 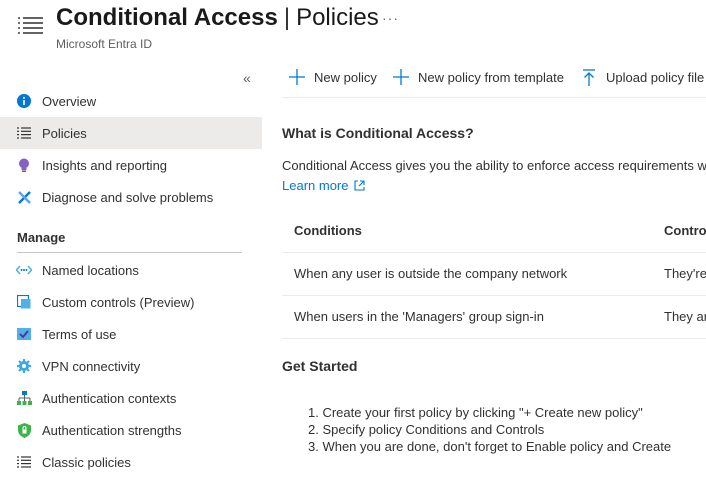 What do you see at coordinates (129, 252) in the screenshot?
I see `section-divider` at bounding box center [129, 252].